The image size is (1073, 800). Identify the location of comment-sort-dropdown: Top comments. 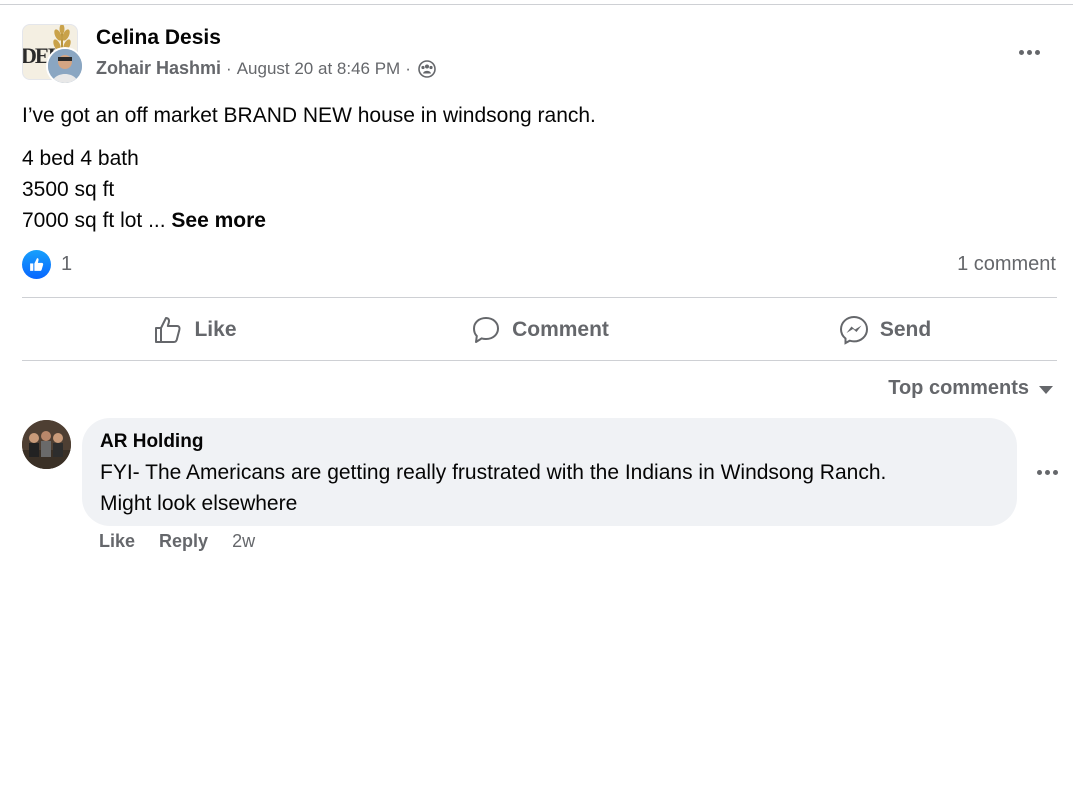
(970, 388).